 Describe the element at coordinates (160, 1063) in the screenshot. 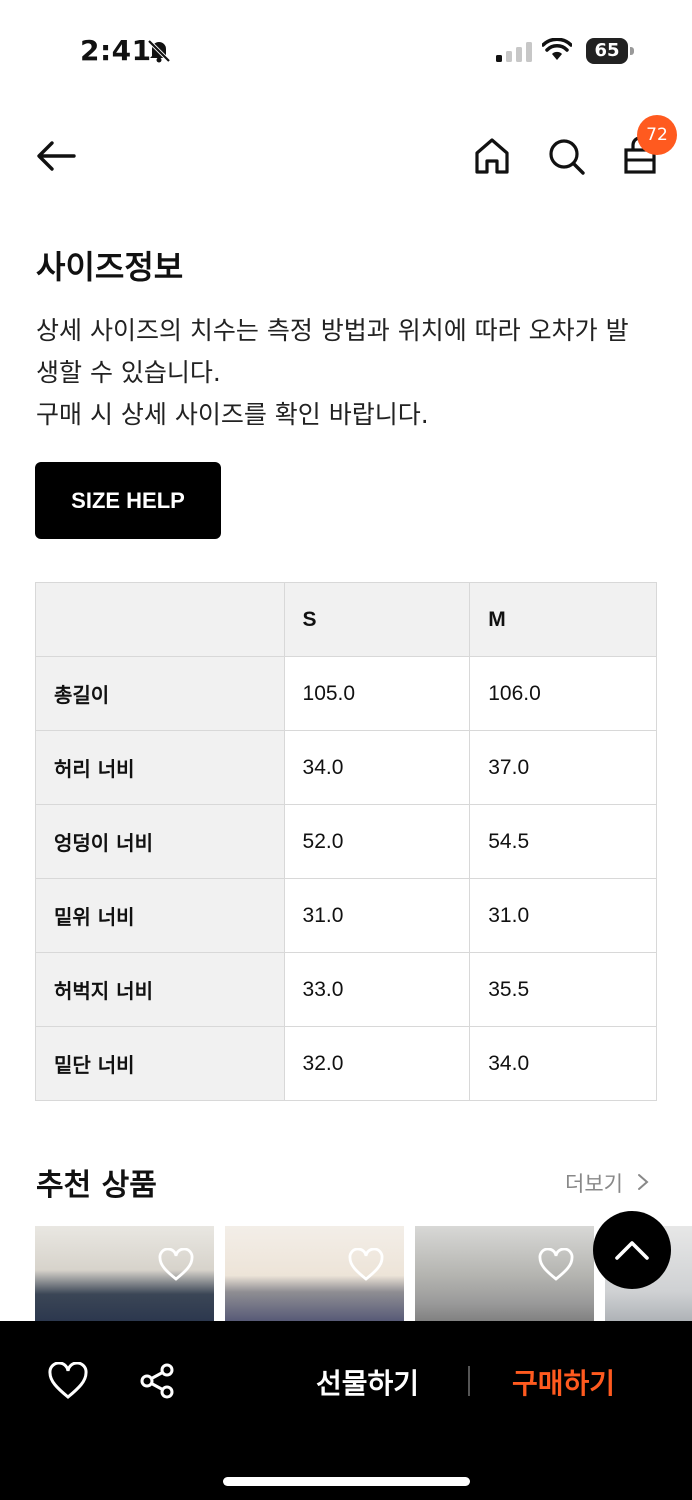

I see `row-label: 밑단 너비` at that location.